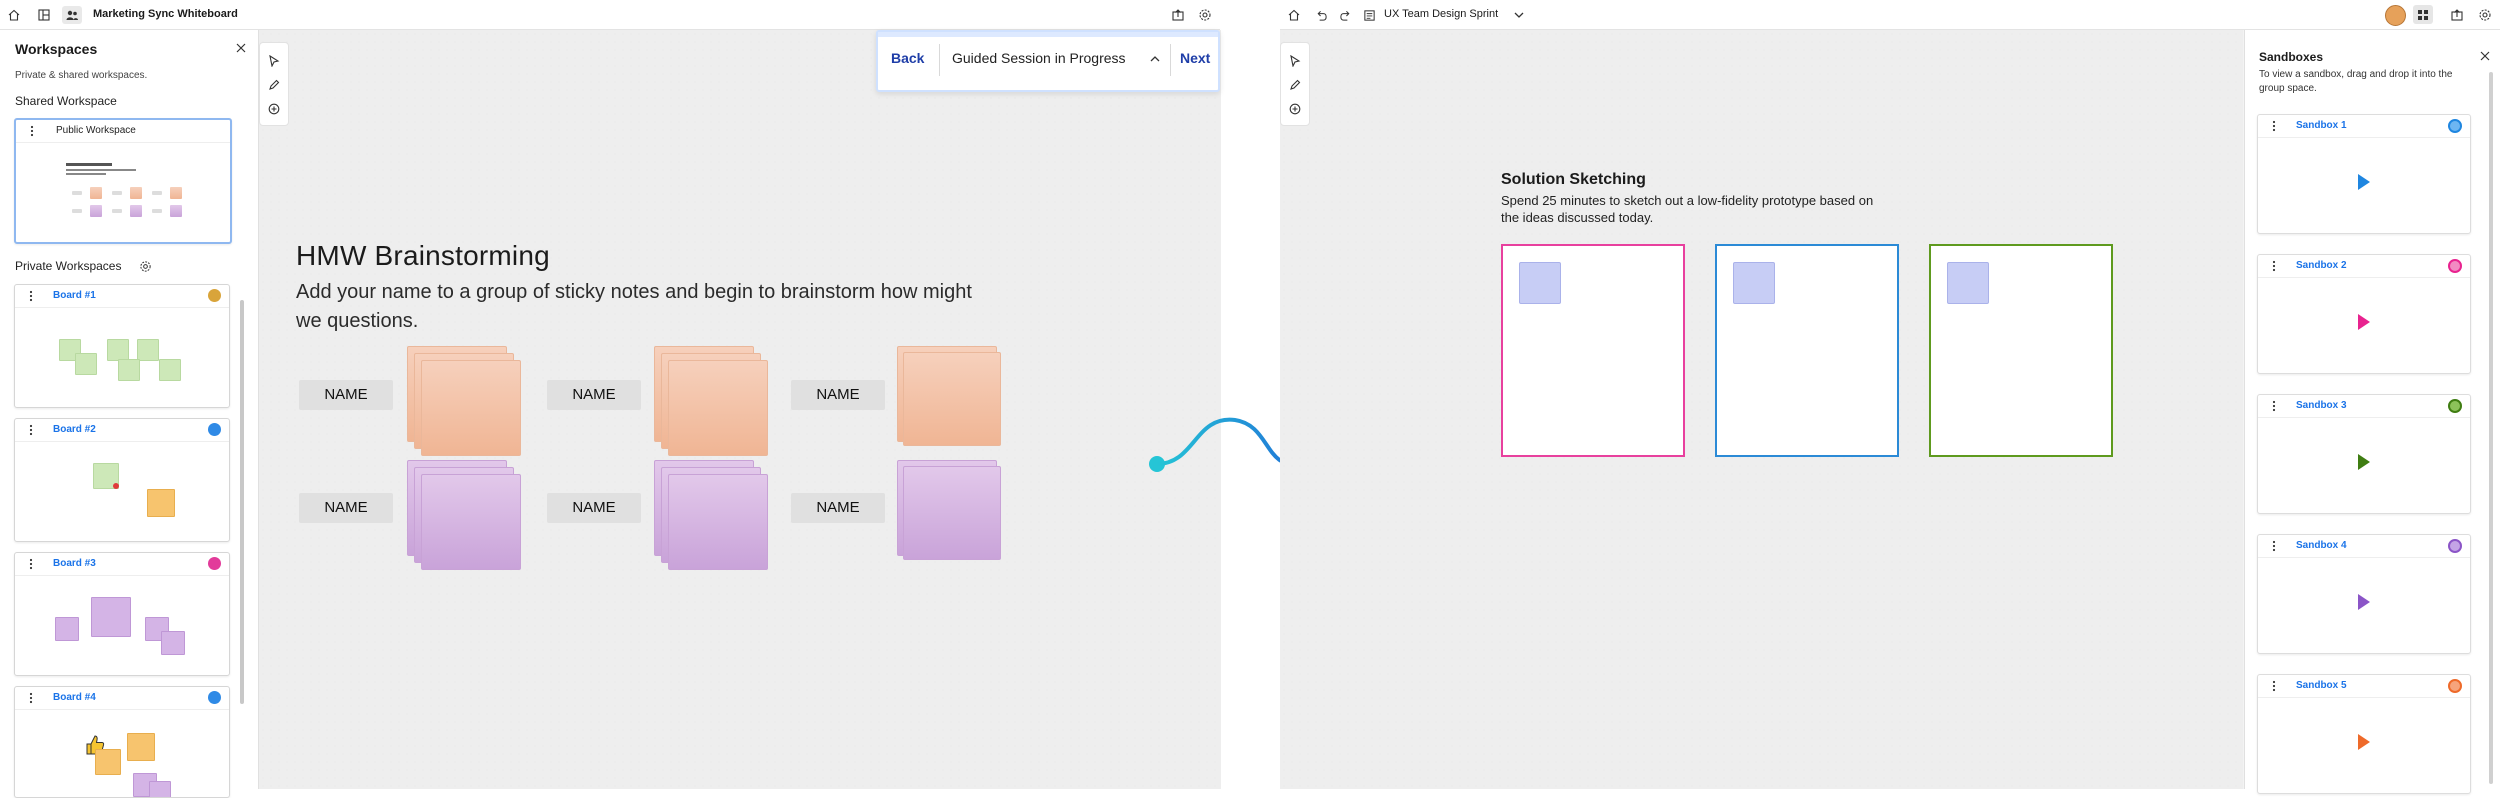 The width and height of the screenshot is (2500, 798). Describe the element at coordinates (2364, 594) in the screenshot. I see `sandbox-card-4: Sandbox 4` at that location.